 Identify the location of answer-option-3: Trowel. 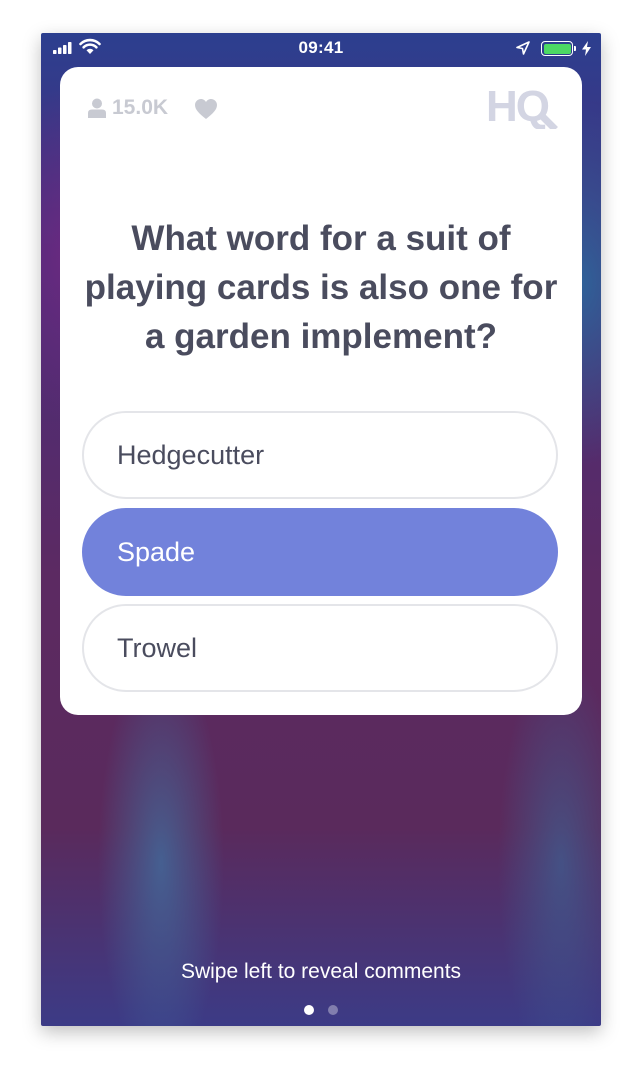
(320, 648).